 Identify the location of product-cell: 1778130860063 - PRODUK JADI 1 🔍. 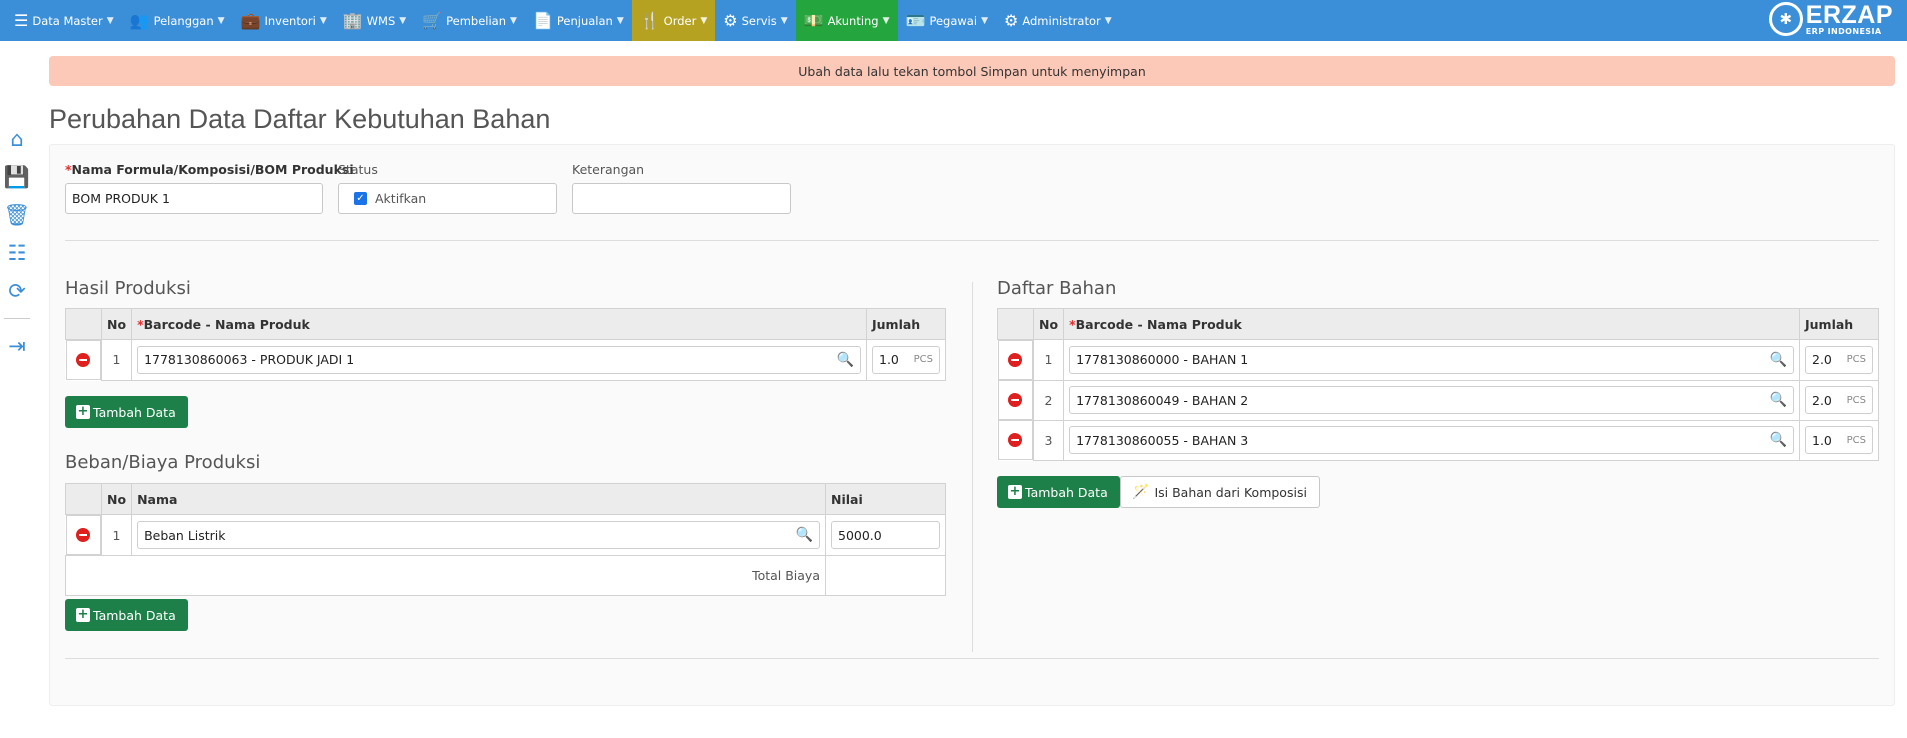
(499, 360).